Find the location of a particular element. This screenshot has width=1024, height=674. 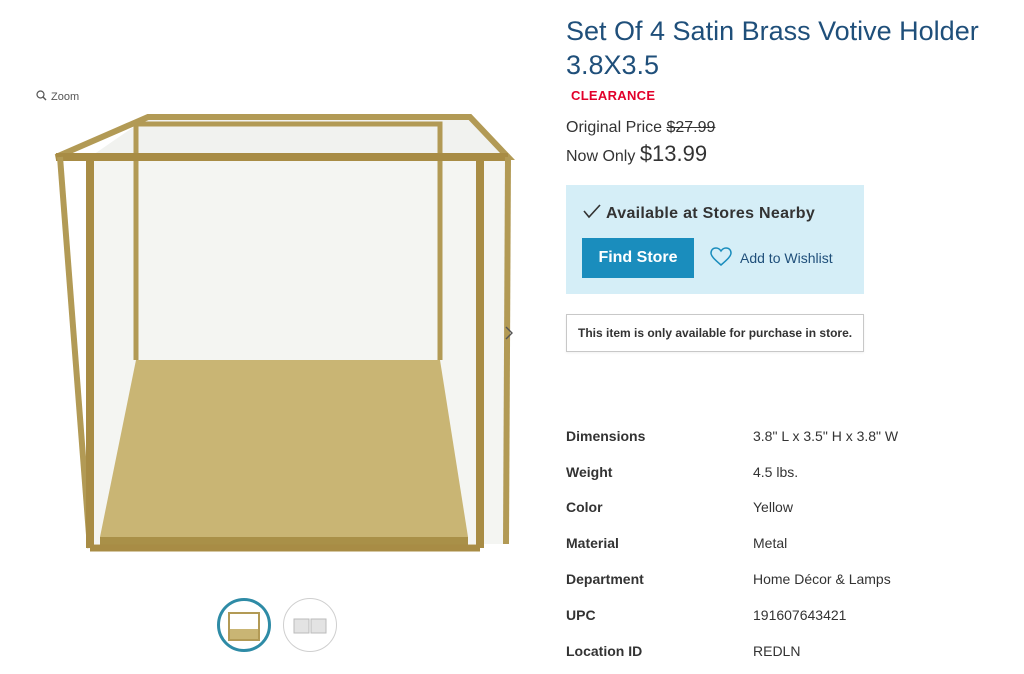

find-store-button: Find Store is located at coordinates (638, 258).